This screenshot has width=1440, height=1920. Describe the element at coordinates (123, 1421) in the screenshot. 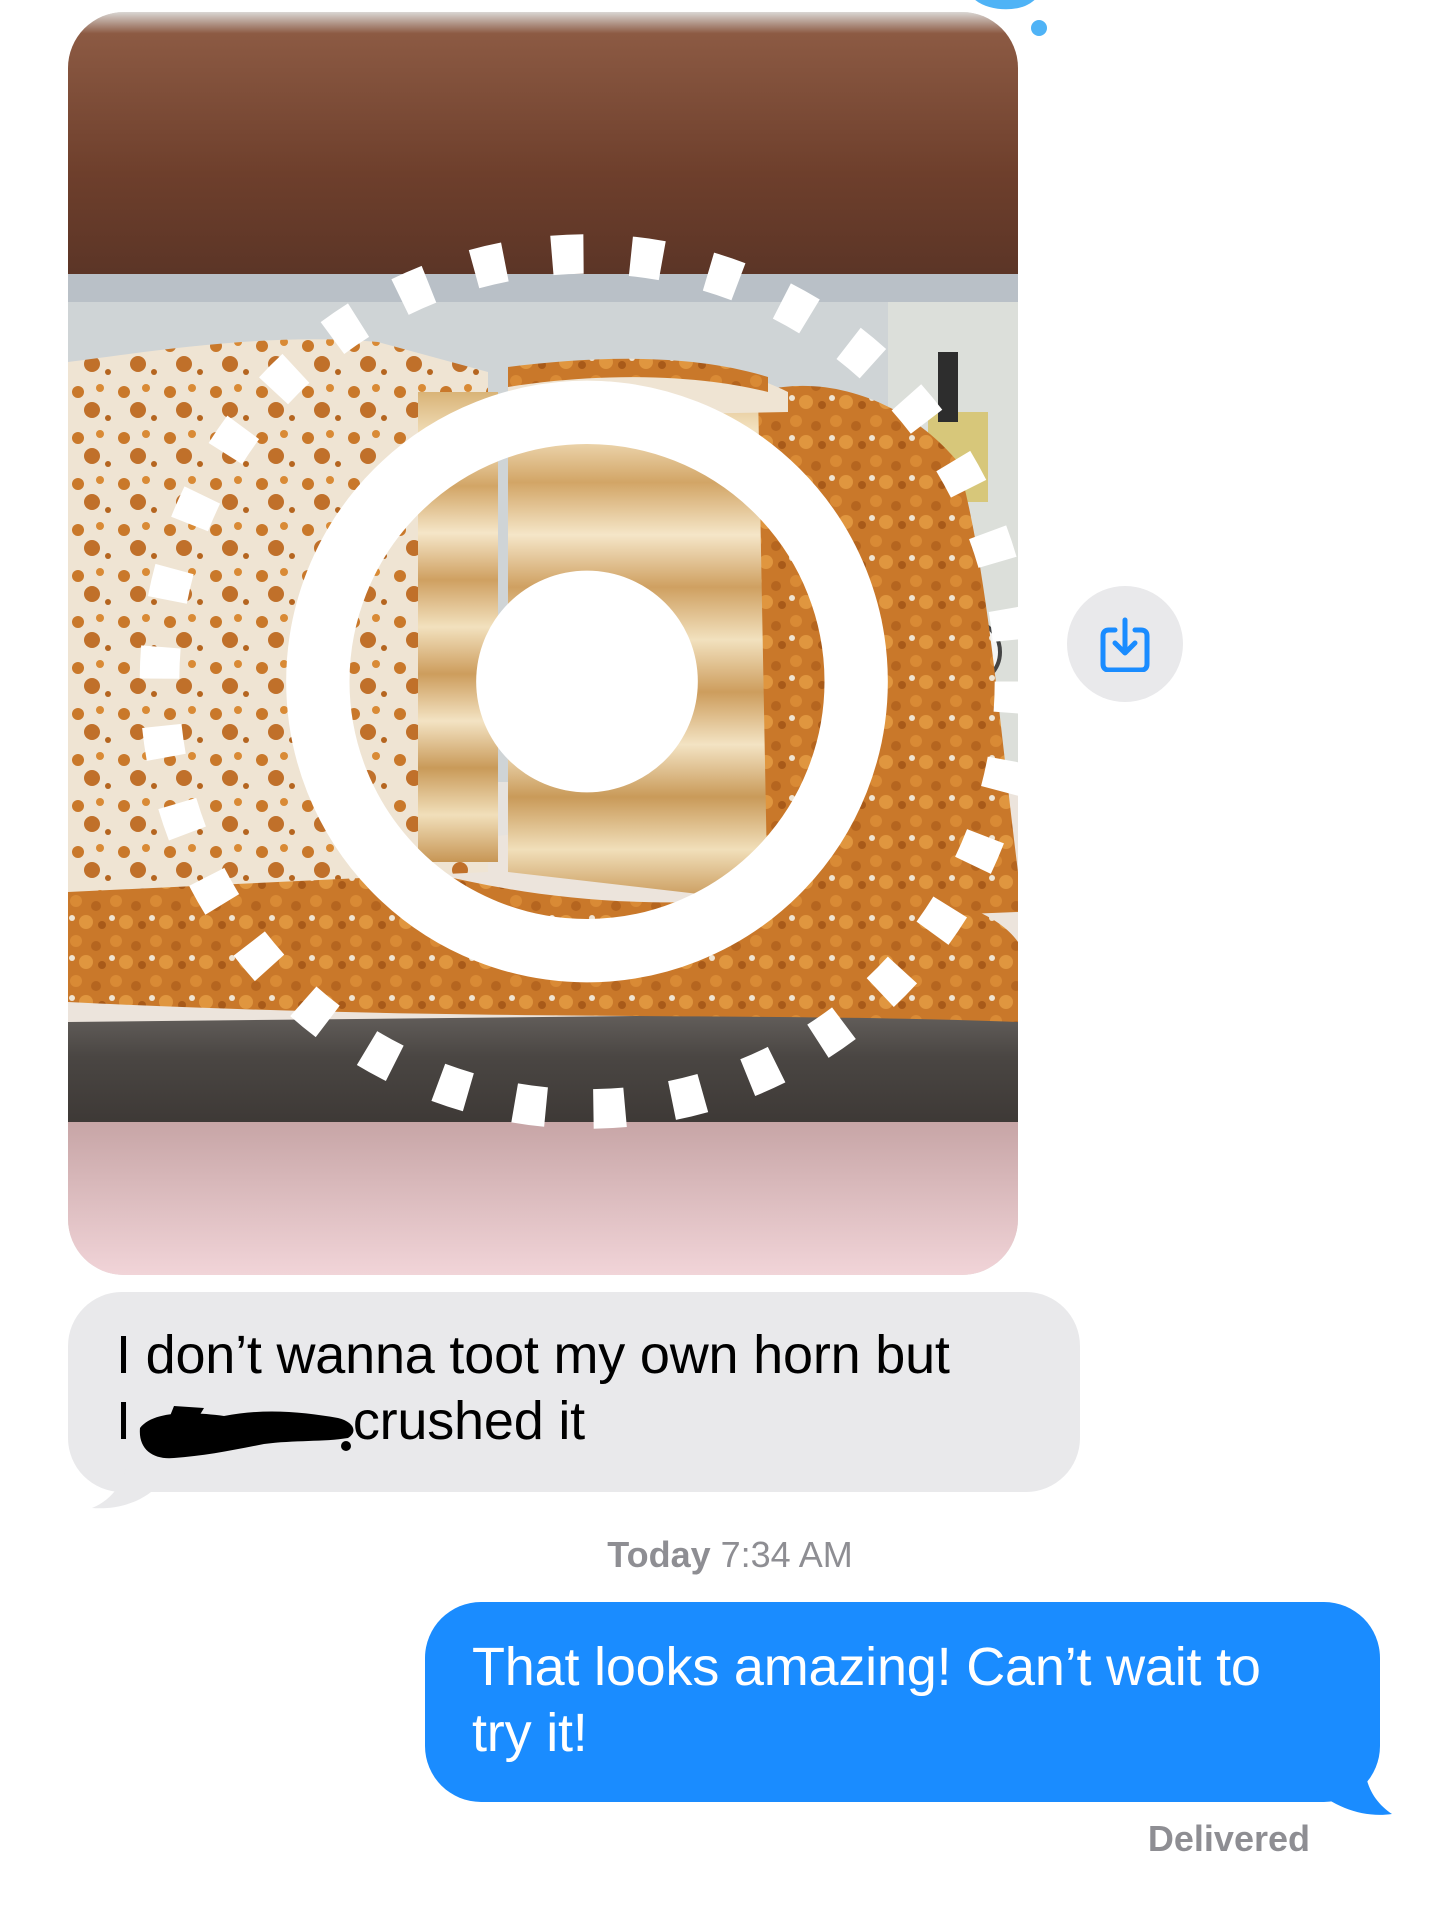

I see `received-message-line2-prefix: I` at that location.